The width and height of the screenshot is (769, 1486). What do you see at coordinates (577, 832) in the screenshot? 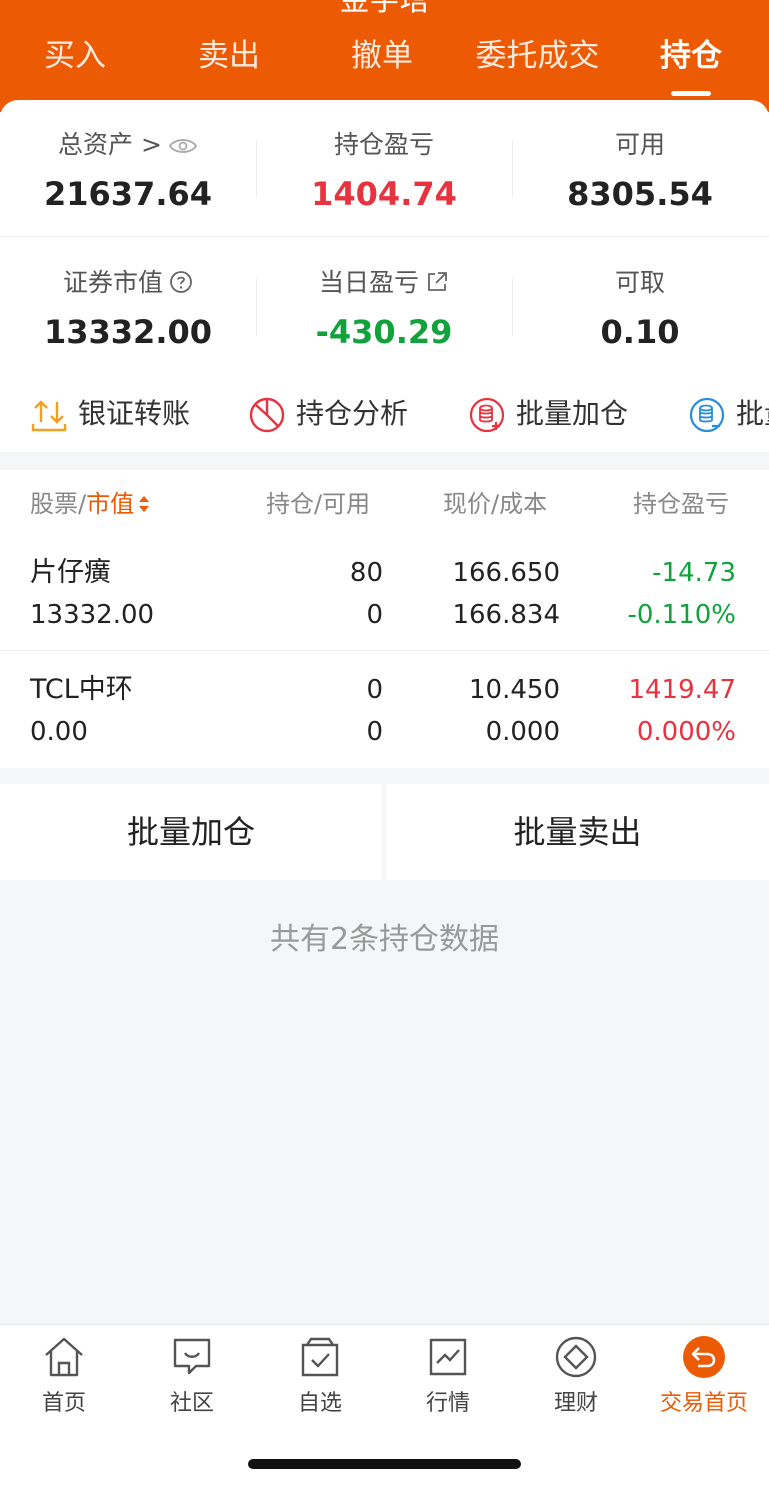
I see `batch-sell-button: 批量卖出` at bounding box center [577, 832].